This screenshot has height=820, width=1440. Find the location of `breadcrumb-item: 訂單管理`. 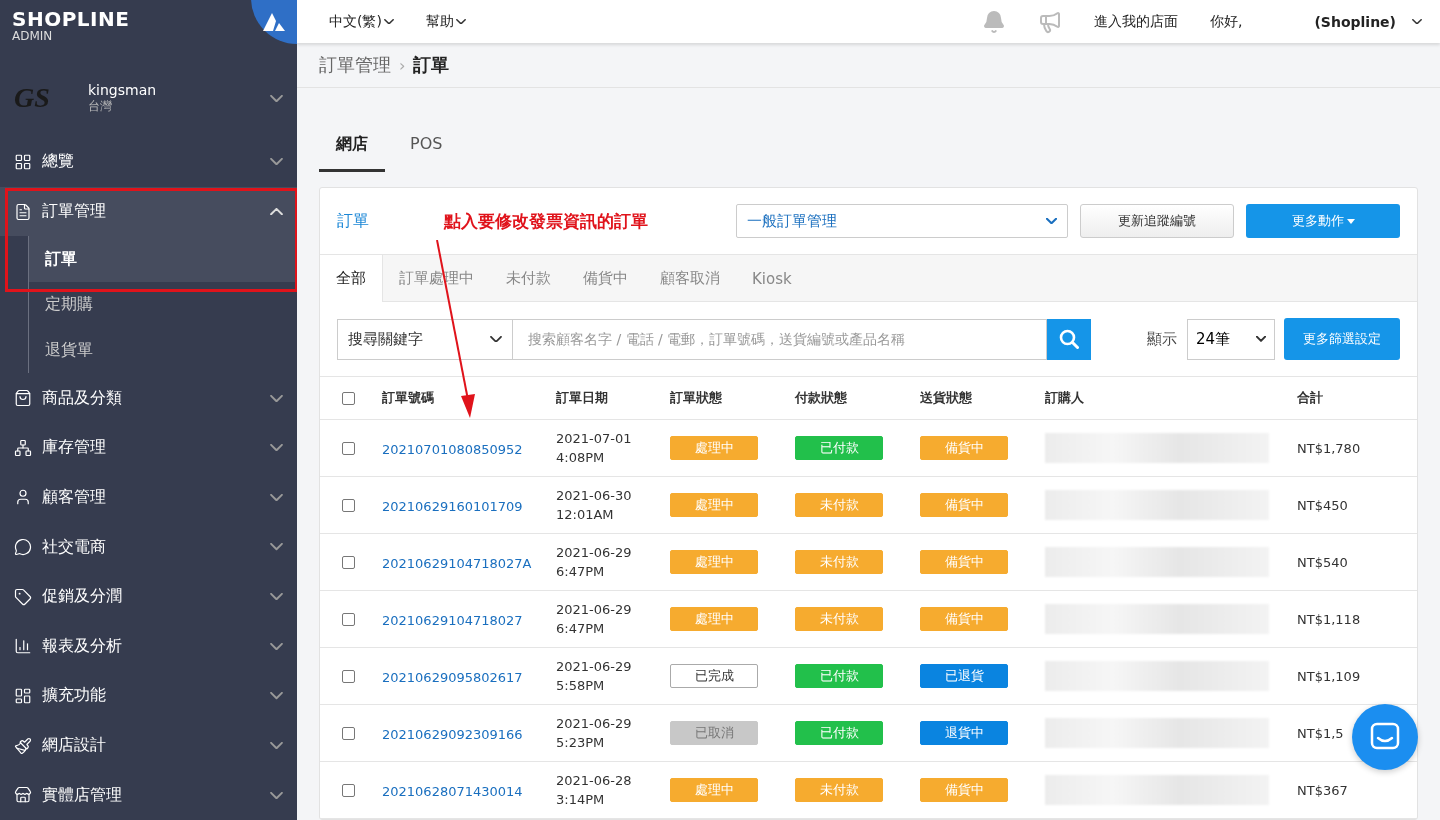

breadcrumb-item: 訂單管理 is located at coordinates (355, 65).